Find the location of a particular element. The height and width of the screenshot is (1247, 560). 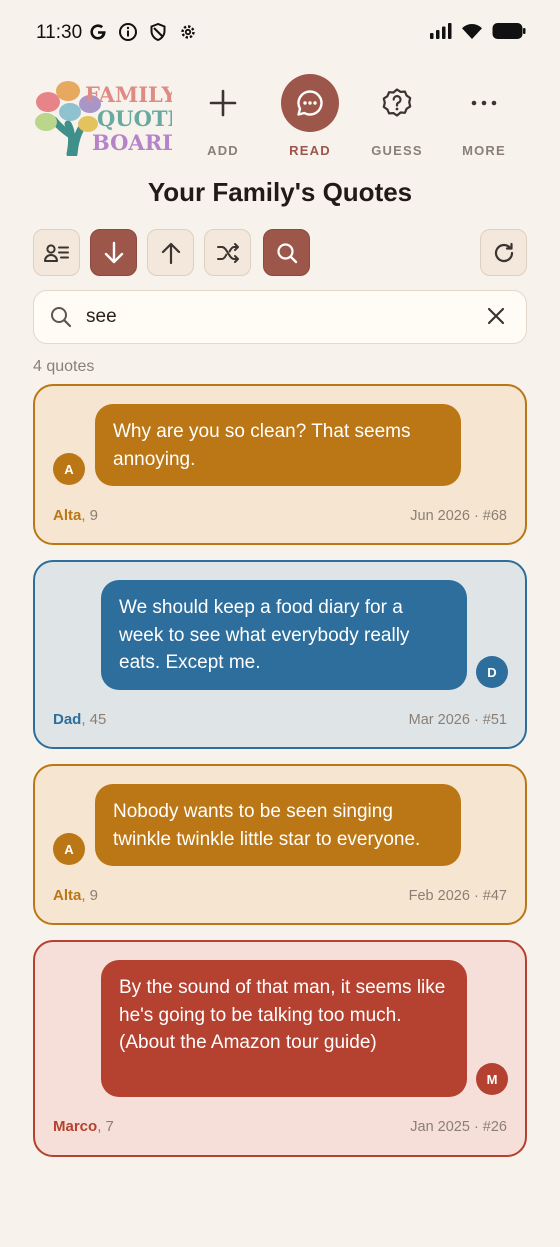

nav-read: READ is located at coordinates (310, 120).